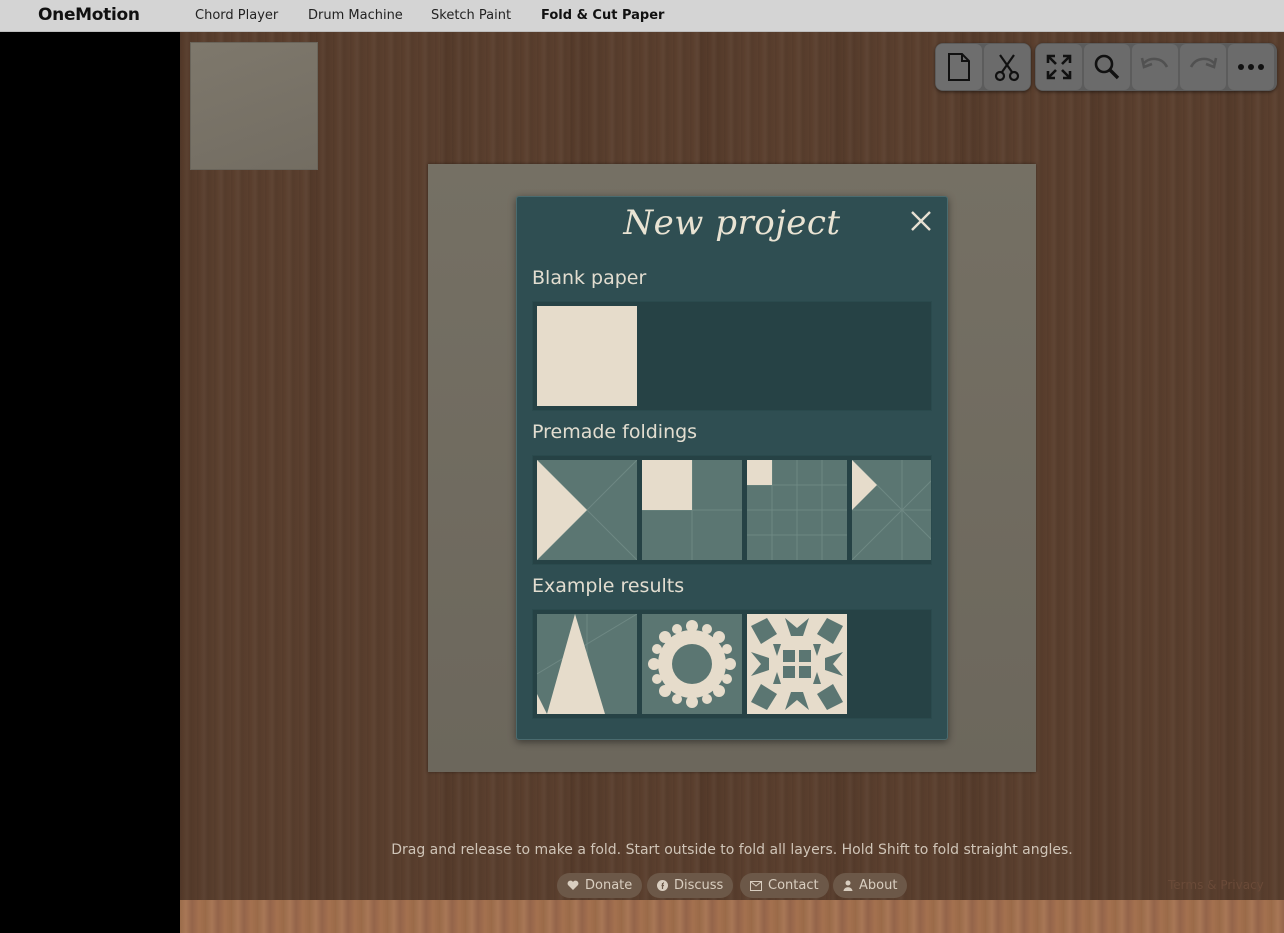 The height and width of the screenshot is (933, 1284). I want to click on example-result-tree, so click(587, 664).